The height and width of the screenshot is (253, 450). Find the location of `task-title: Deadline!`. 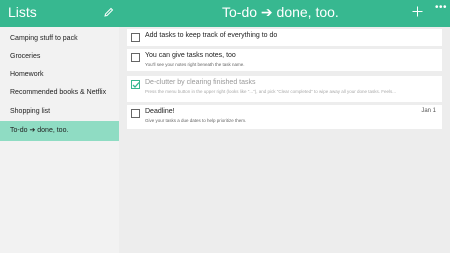

task-title: Deadline! is located at coordinates (160, 111).